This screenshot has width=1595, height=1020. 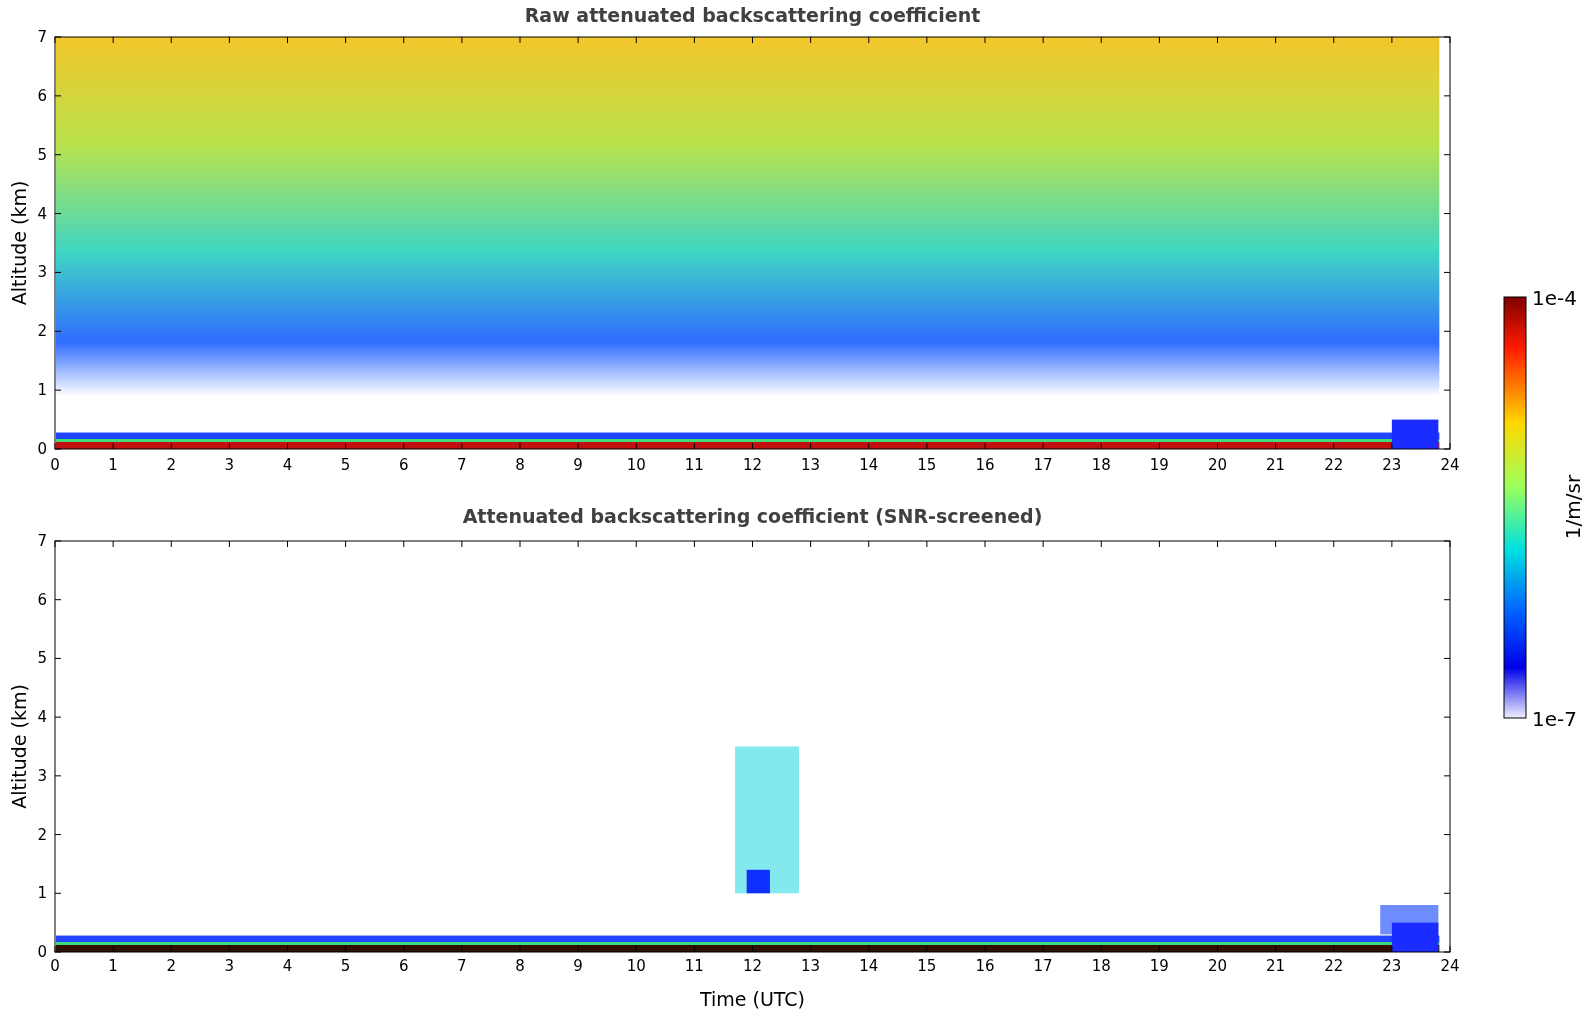 I want to click on x-axis-label: Time (UTC), so click(x=752, y=999).